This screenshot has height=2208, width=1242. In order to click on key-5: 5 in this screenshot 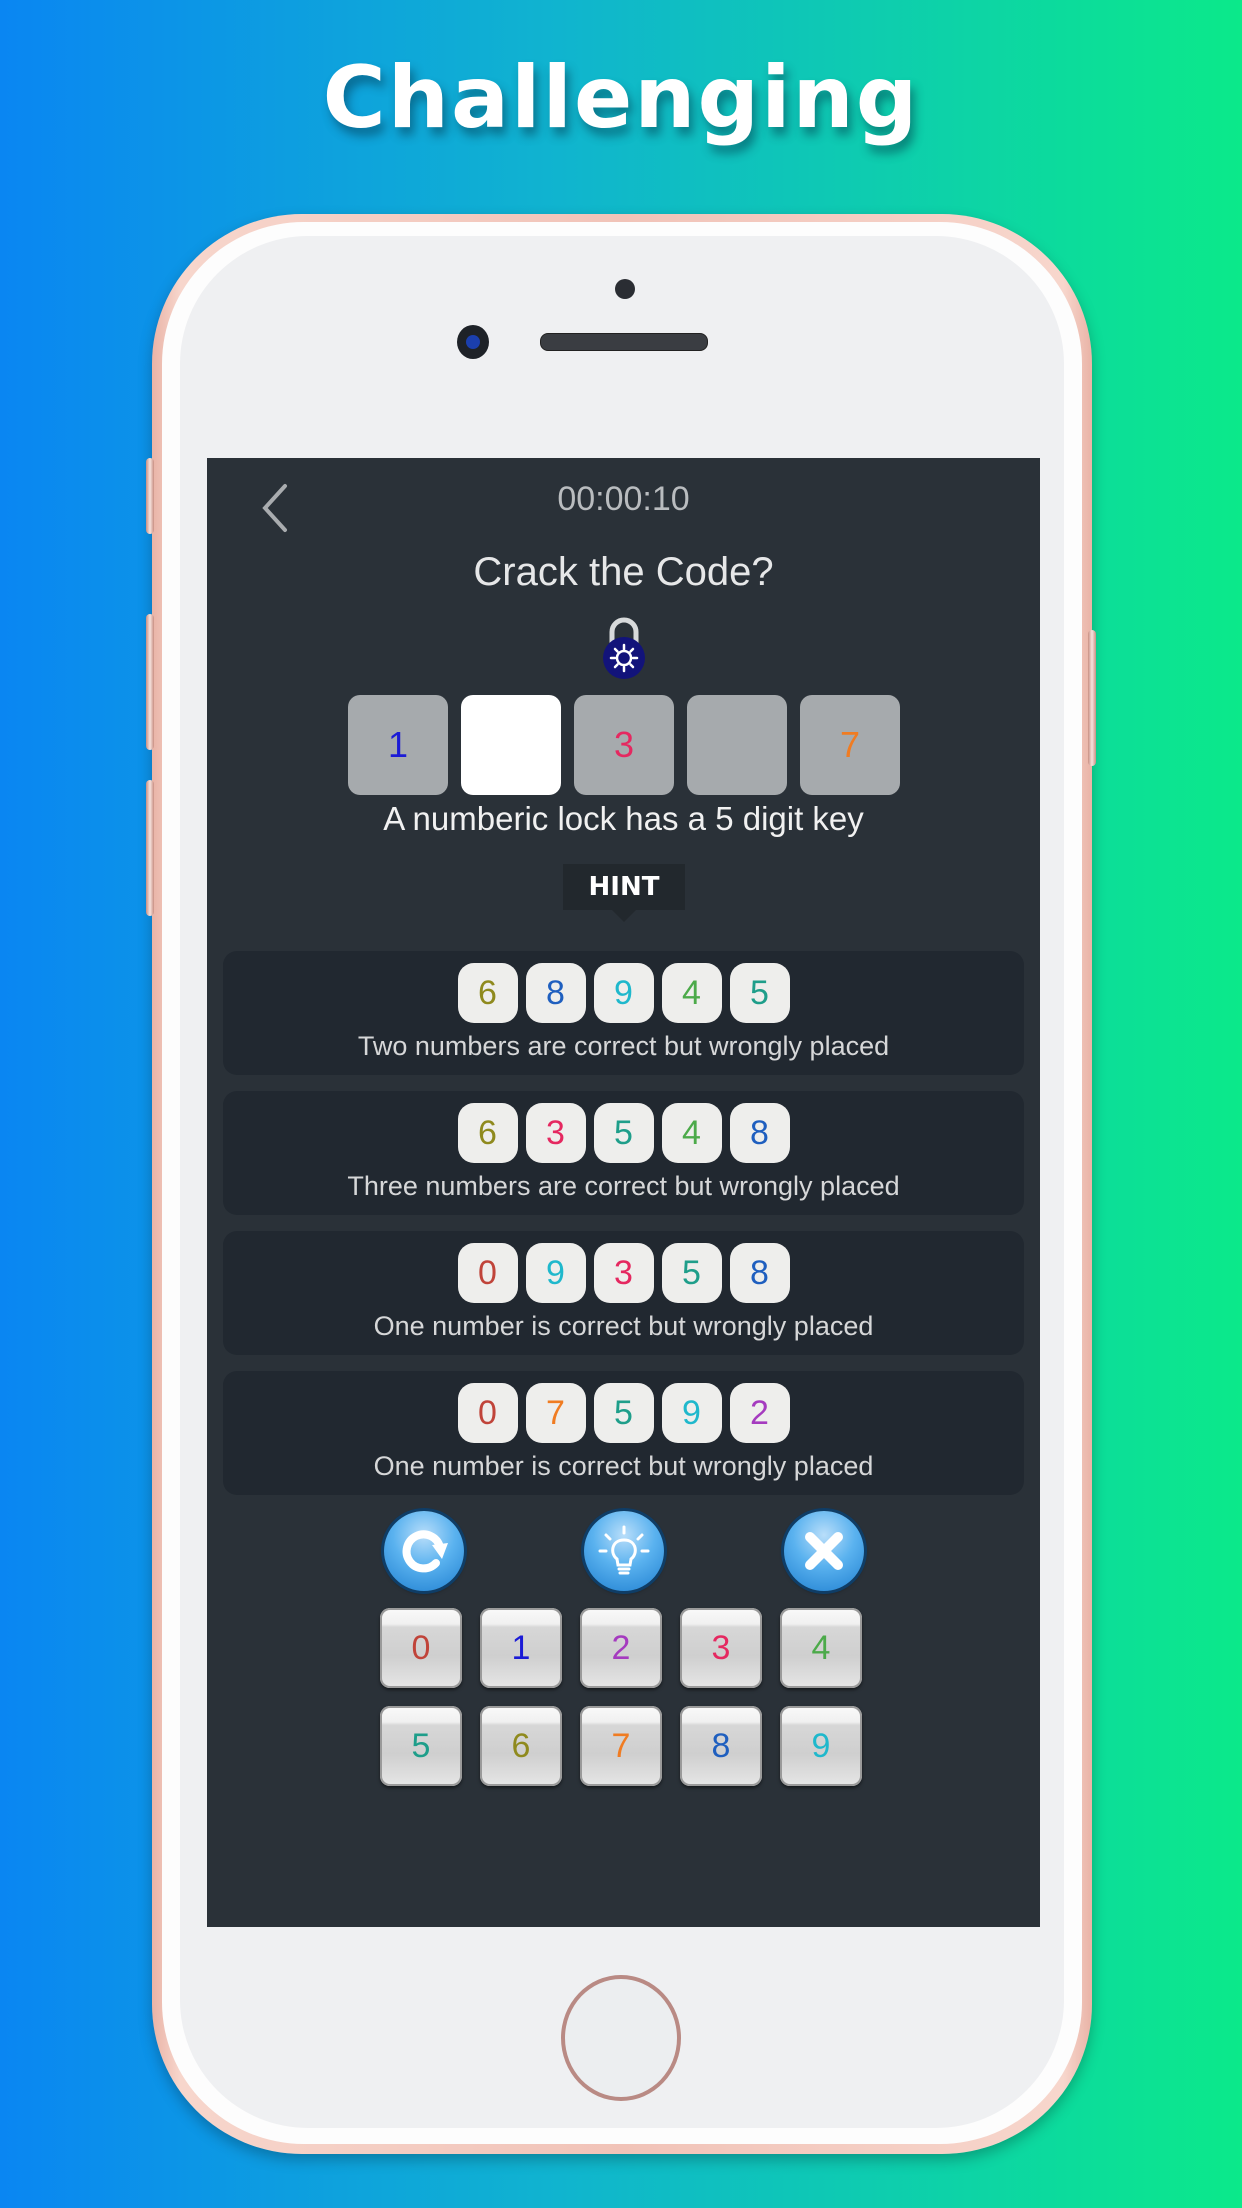, I will do `click(421, 1746)`.